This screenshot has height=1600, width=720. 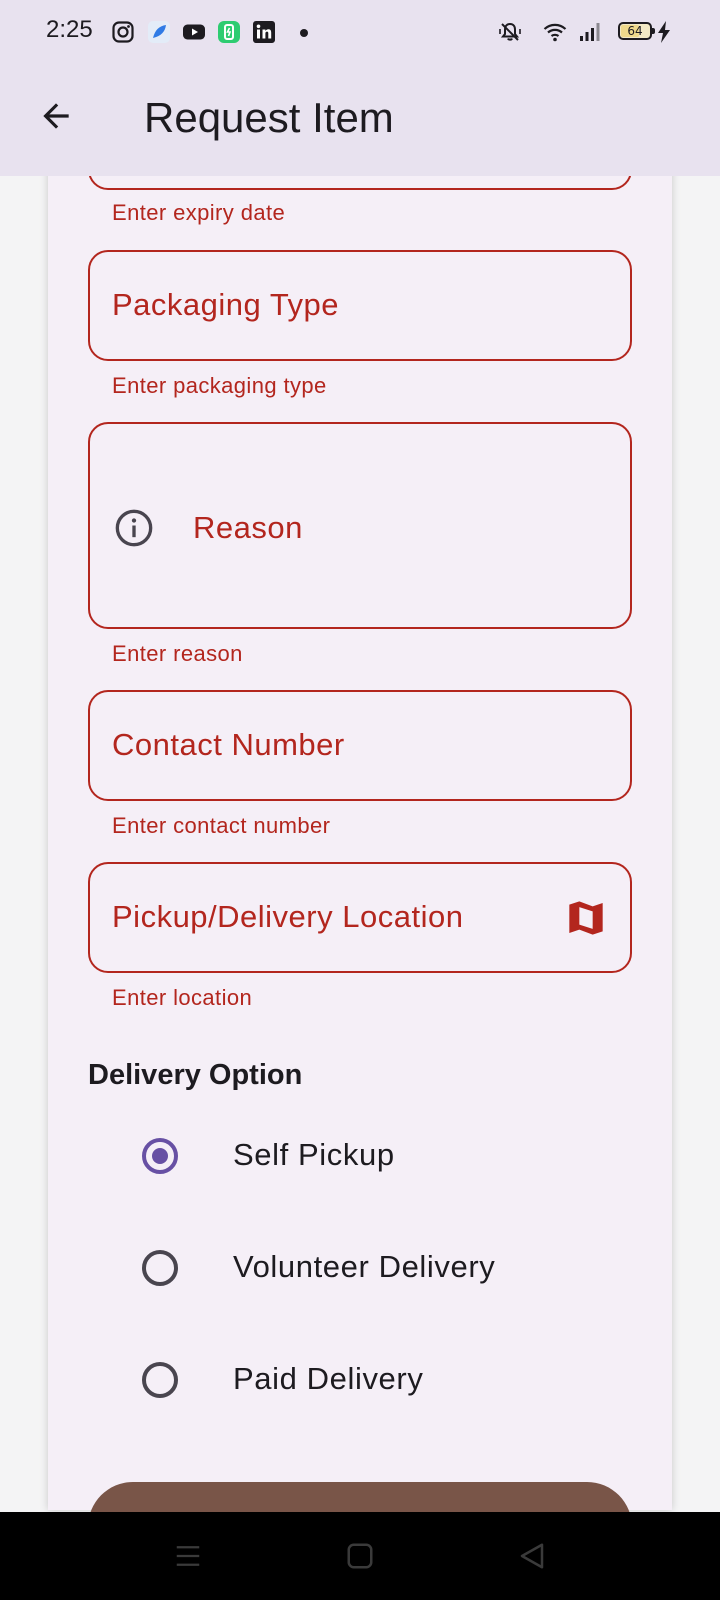 What do you see at coordinates (264, 32) in the screenshot?
I see `linkedin-icon` at bounding box center [264, 32].